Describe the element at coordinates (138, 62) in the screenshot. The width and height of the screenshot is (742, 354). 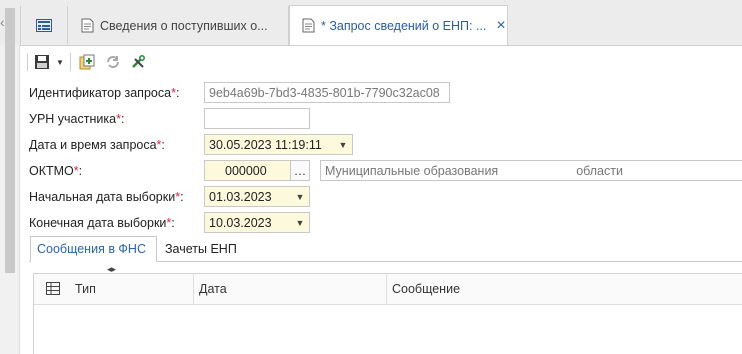
I see `settings-tools-icon` at that location.